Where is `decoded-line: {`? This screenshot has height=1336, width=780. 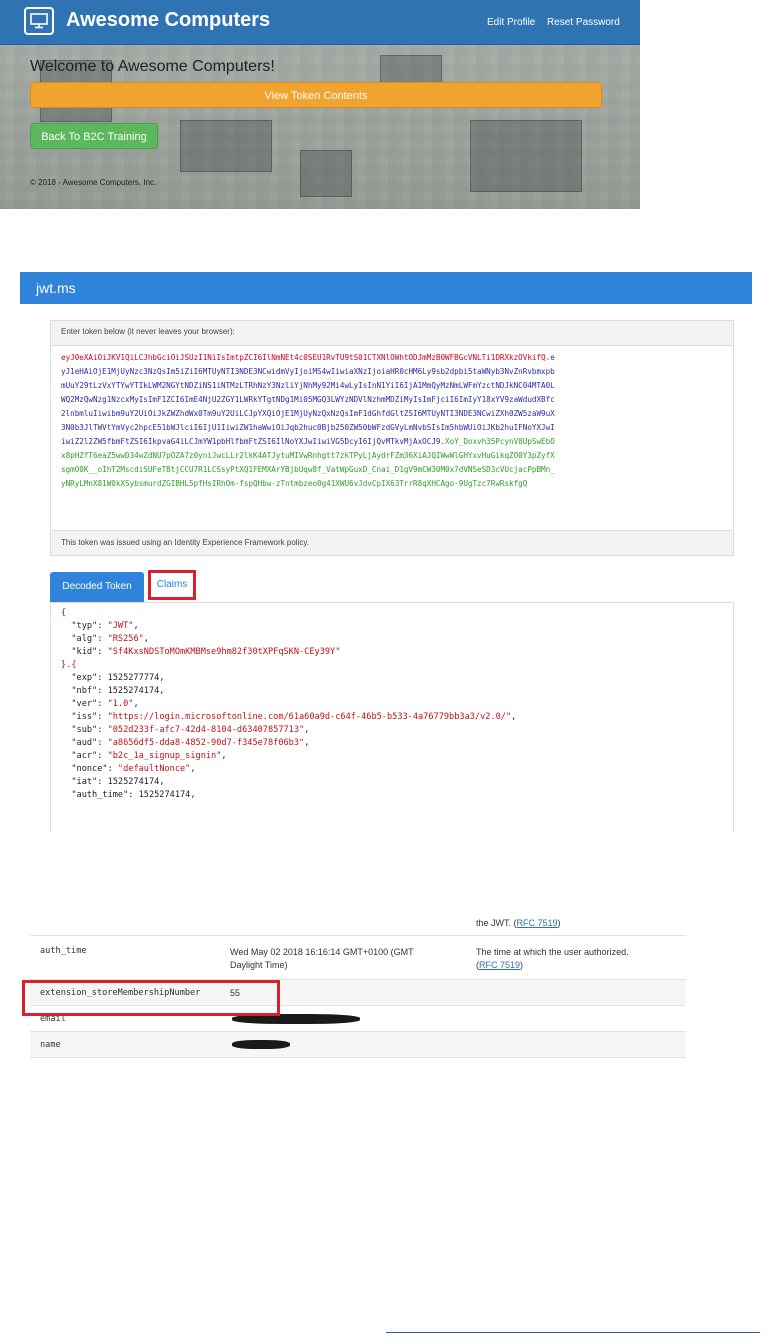
decoded-line: { is located at coordinates (64, 613).